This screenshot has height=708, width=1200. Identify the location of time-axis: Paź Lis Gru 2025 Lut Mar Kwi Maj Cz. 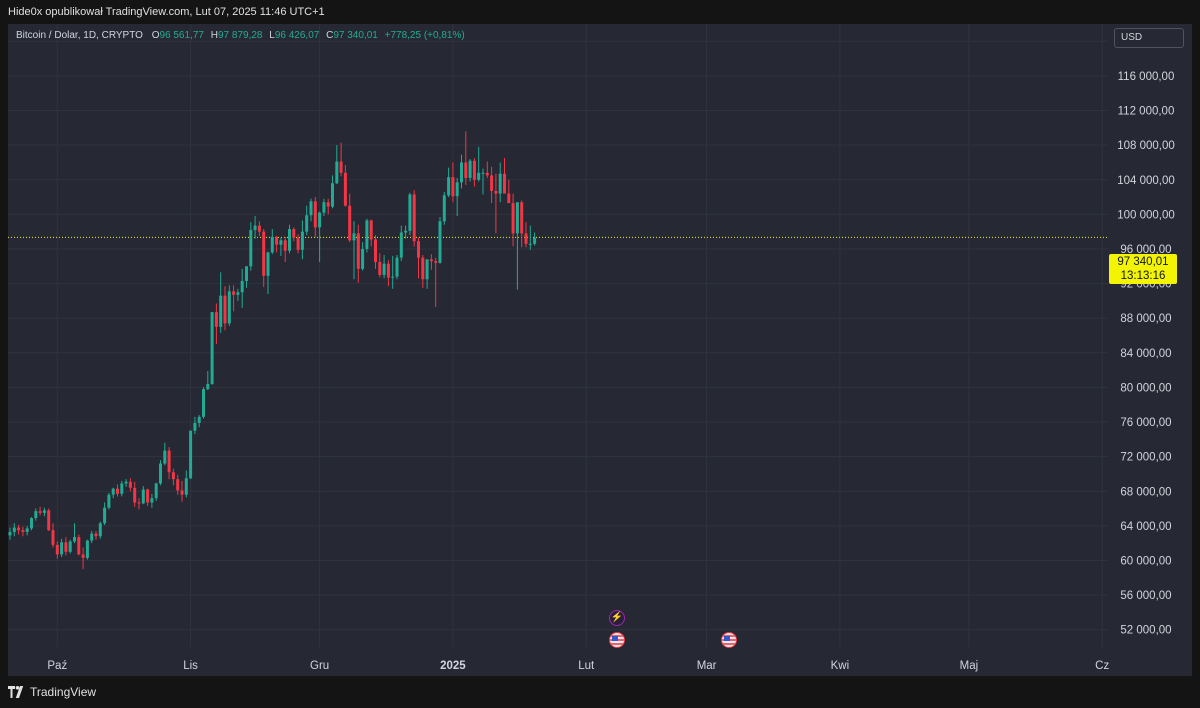
(578, 666).